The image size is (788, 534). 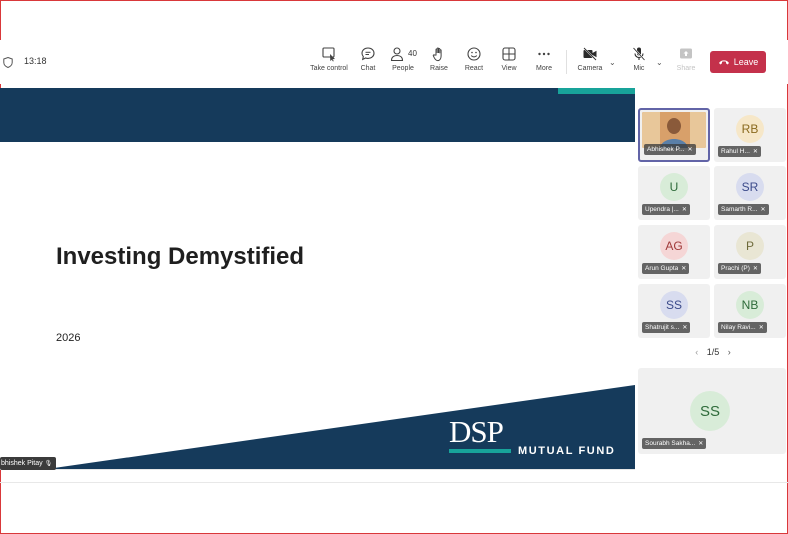 I want to click on participant-name: Prachi (P), so click(x=735, y=268).